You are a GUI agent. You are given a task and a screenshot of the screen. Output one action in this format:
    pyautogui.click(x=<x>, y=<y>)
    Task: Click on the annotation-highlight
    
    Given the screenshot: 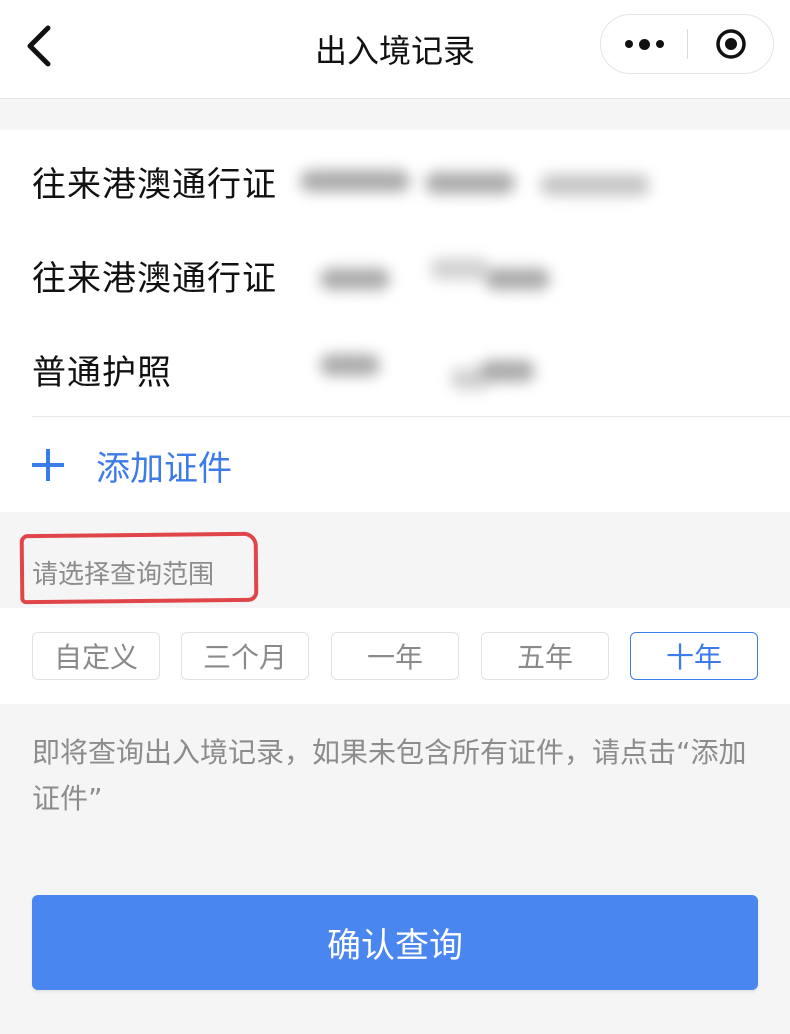 What is the action you would take?
    pyautogui.click(x=139, y=568)
    